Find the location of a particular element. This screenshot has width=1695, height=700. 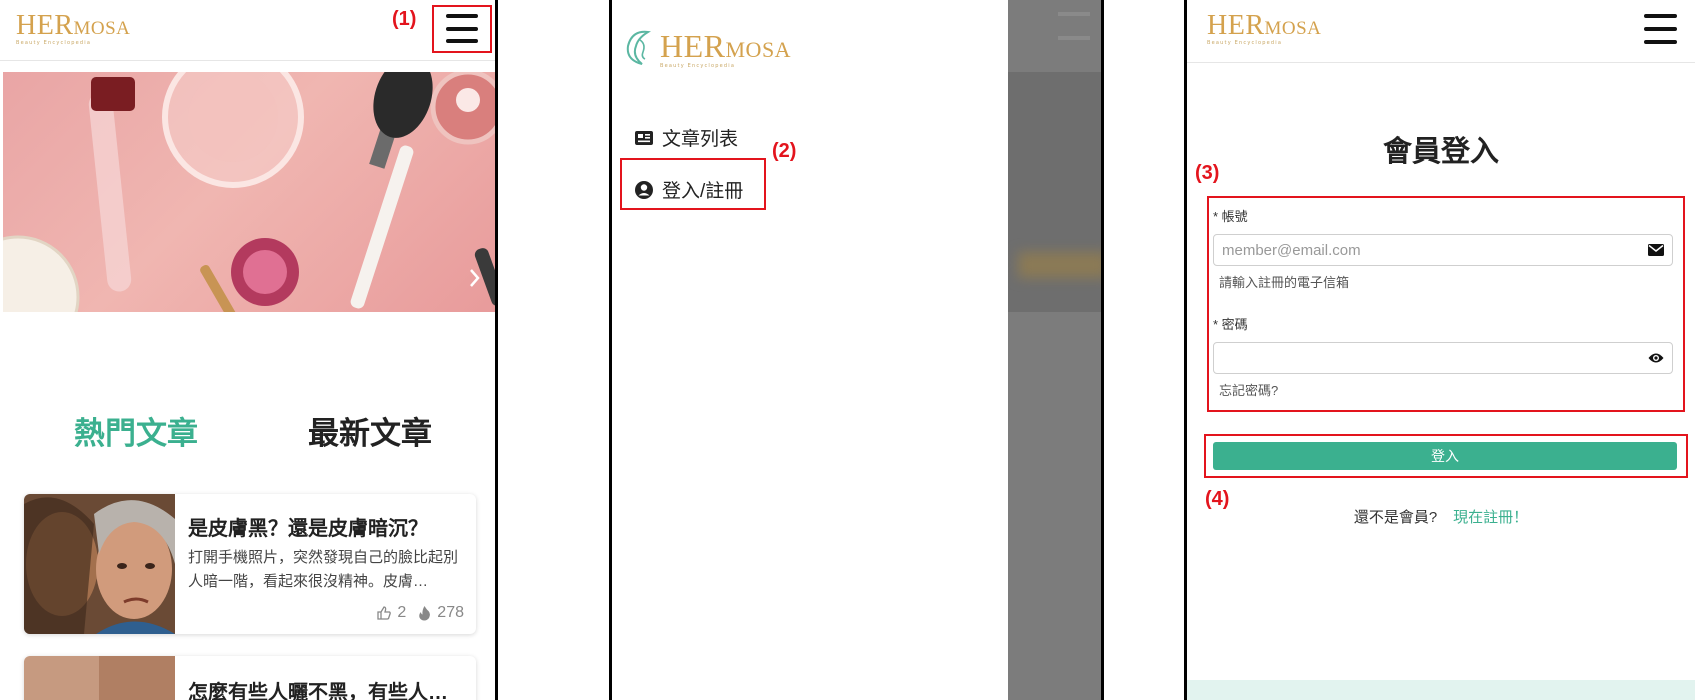

eye-icon is located at coordinates (1656, 358).